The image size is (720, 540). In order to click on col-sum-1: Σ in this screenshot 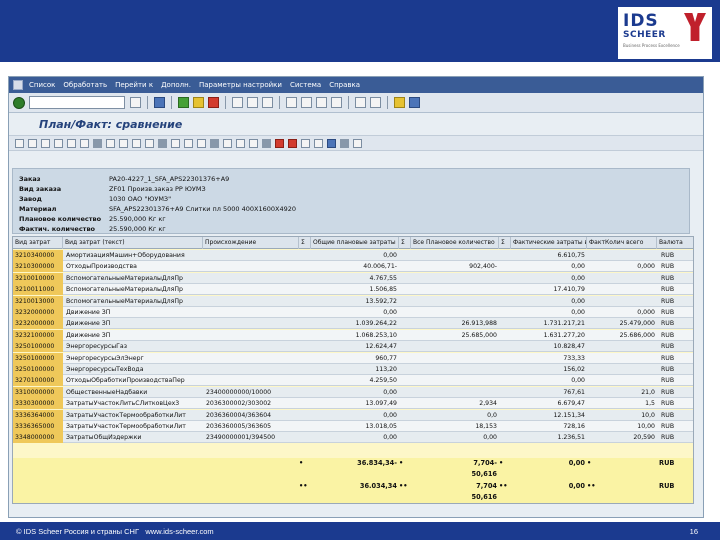, I will do `click(305, 243)`.